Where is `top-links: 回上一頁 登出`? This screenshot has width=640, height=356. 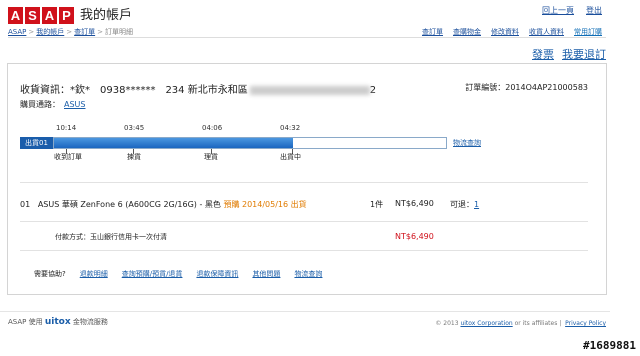 top-links: 回上一頁 登出 is located at coordinates (572, 10).